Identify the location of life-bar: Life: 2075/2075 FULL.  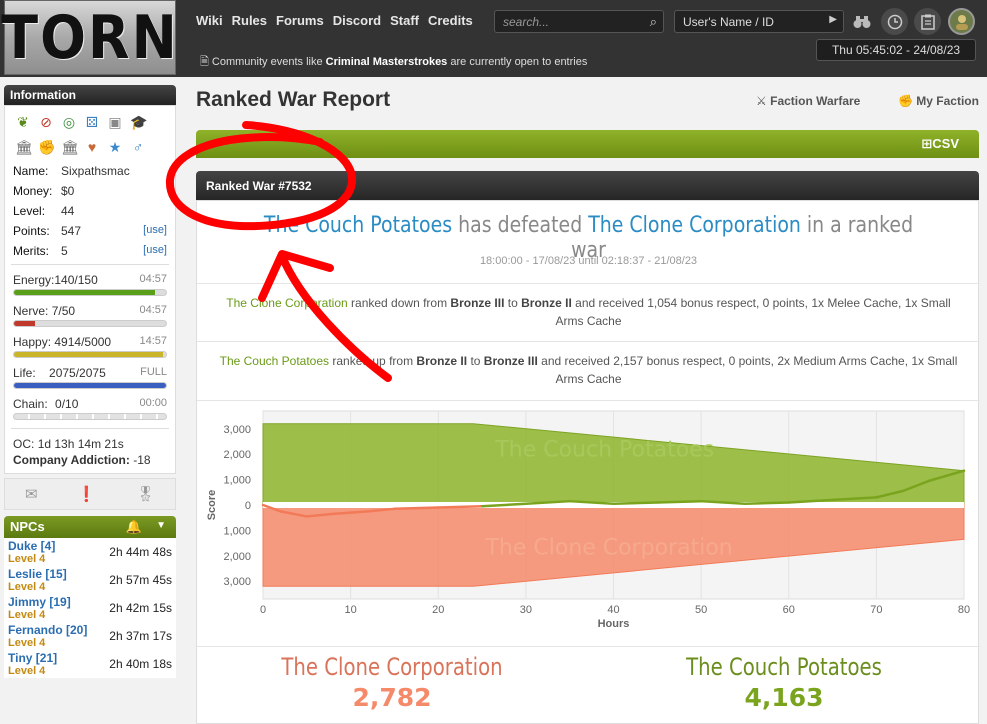
(90, 377).